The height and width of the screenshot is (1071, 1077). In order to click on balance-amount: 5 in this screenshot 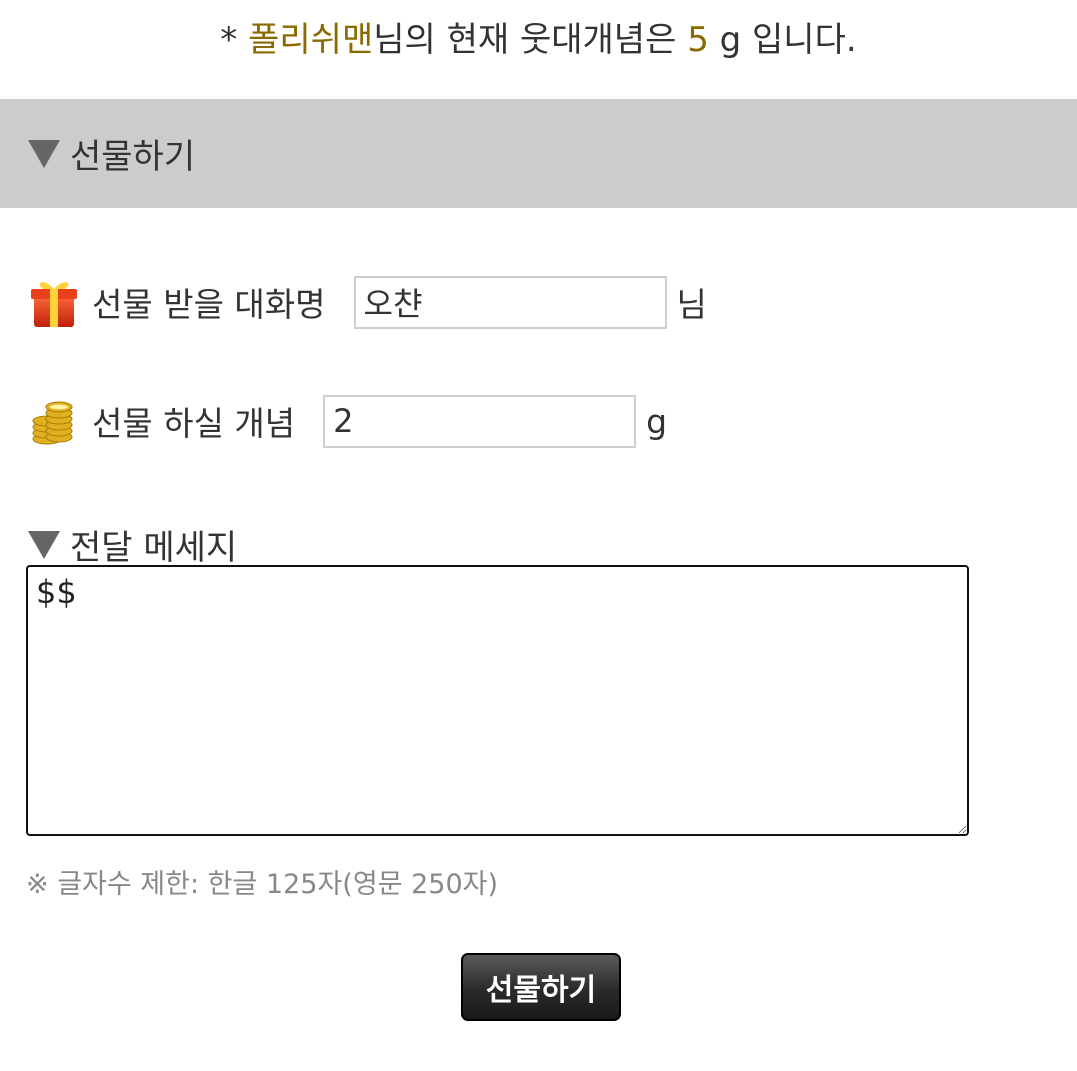, I will do `click(698, 40)`.